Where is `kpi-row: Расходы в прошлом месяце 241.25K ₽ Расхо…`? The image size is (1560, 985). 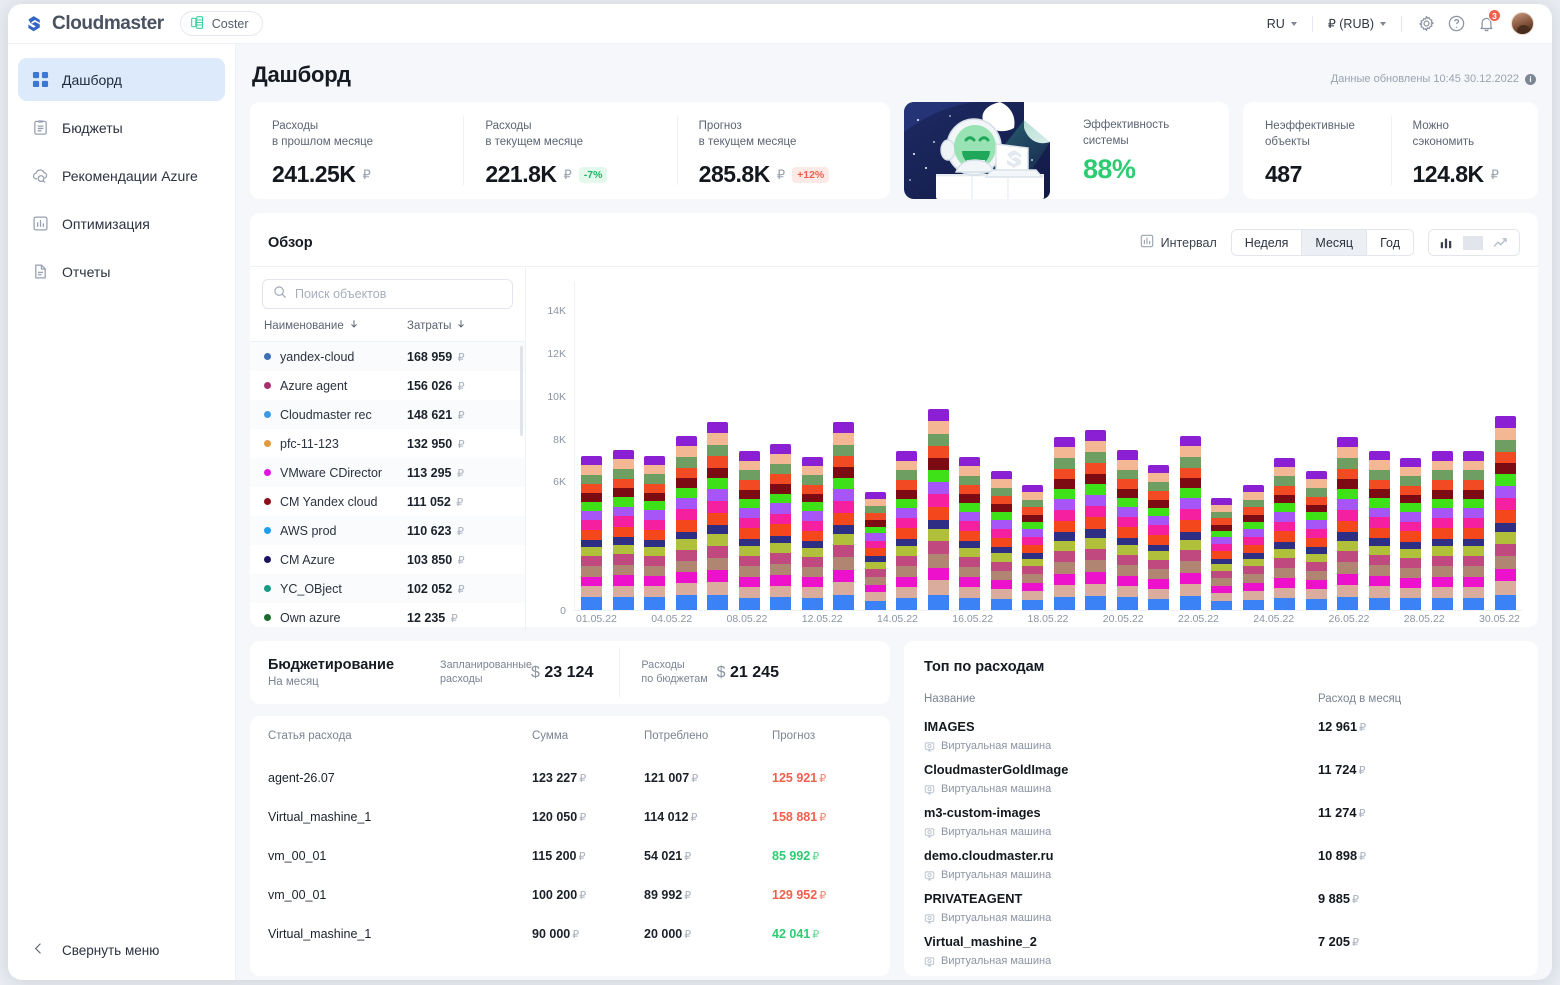 kpi-row: Расходы в прошлом месяце 241.25K ₽ Расхо… is located at coordinates (894, 150).